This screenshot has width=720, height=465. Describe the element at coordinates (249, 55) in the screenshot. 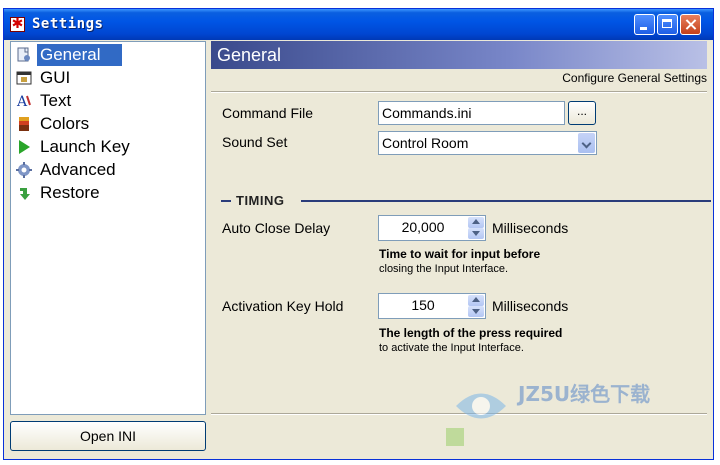

I see `panel-title: General` at that location.